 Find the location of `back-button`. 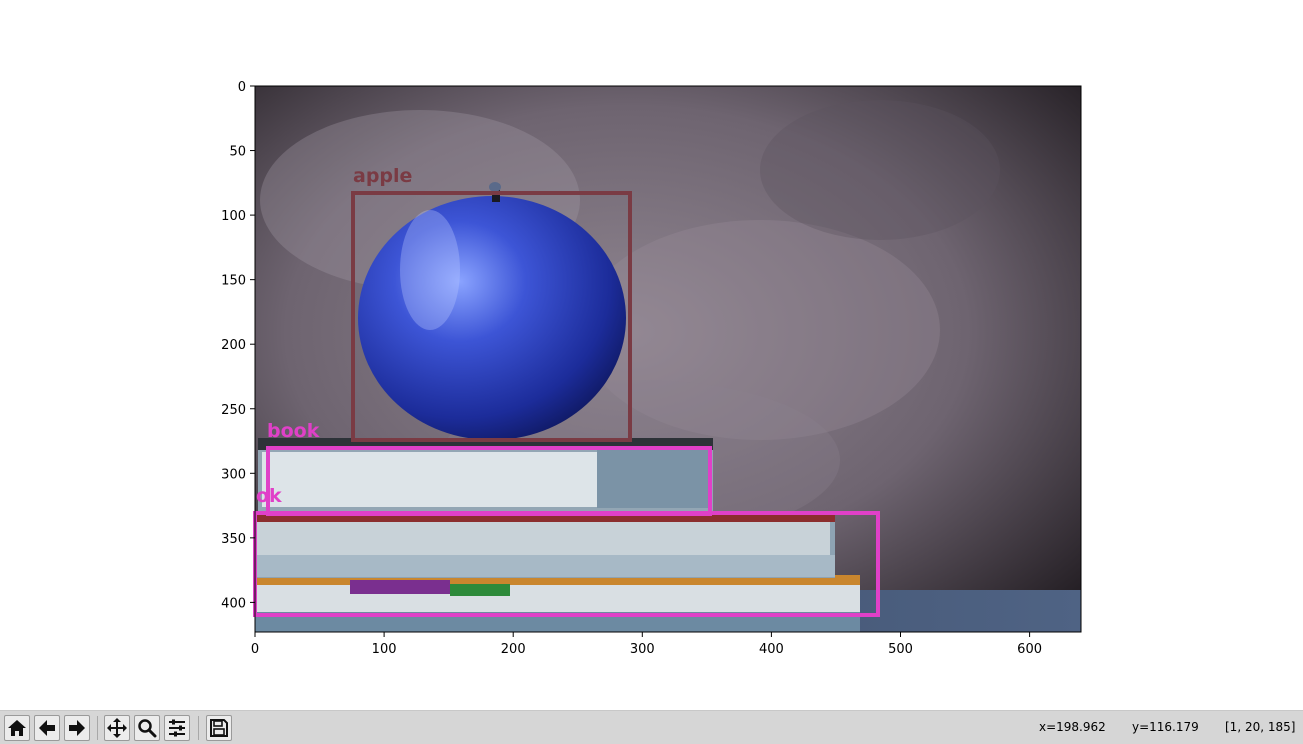

back-button is located at coordinates (47, 728).